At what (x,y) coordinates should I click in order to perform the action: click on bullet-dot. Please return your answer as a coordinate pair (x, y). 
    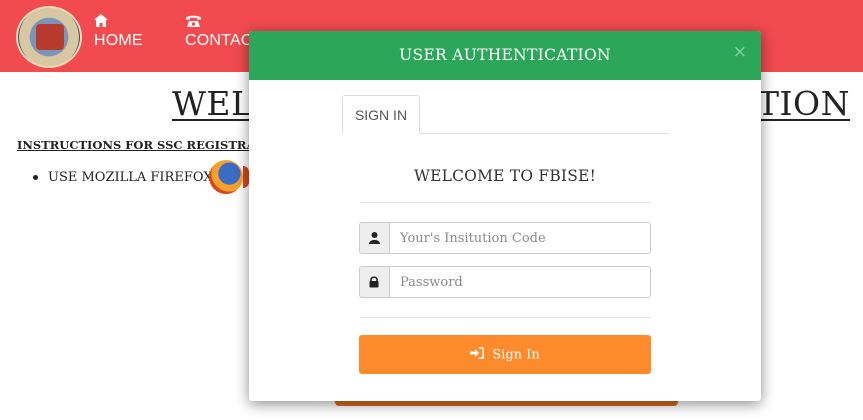
    Looking at the image, I should click on (35, 177).